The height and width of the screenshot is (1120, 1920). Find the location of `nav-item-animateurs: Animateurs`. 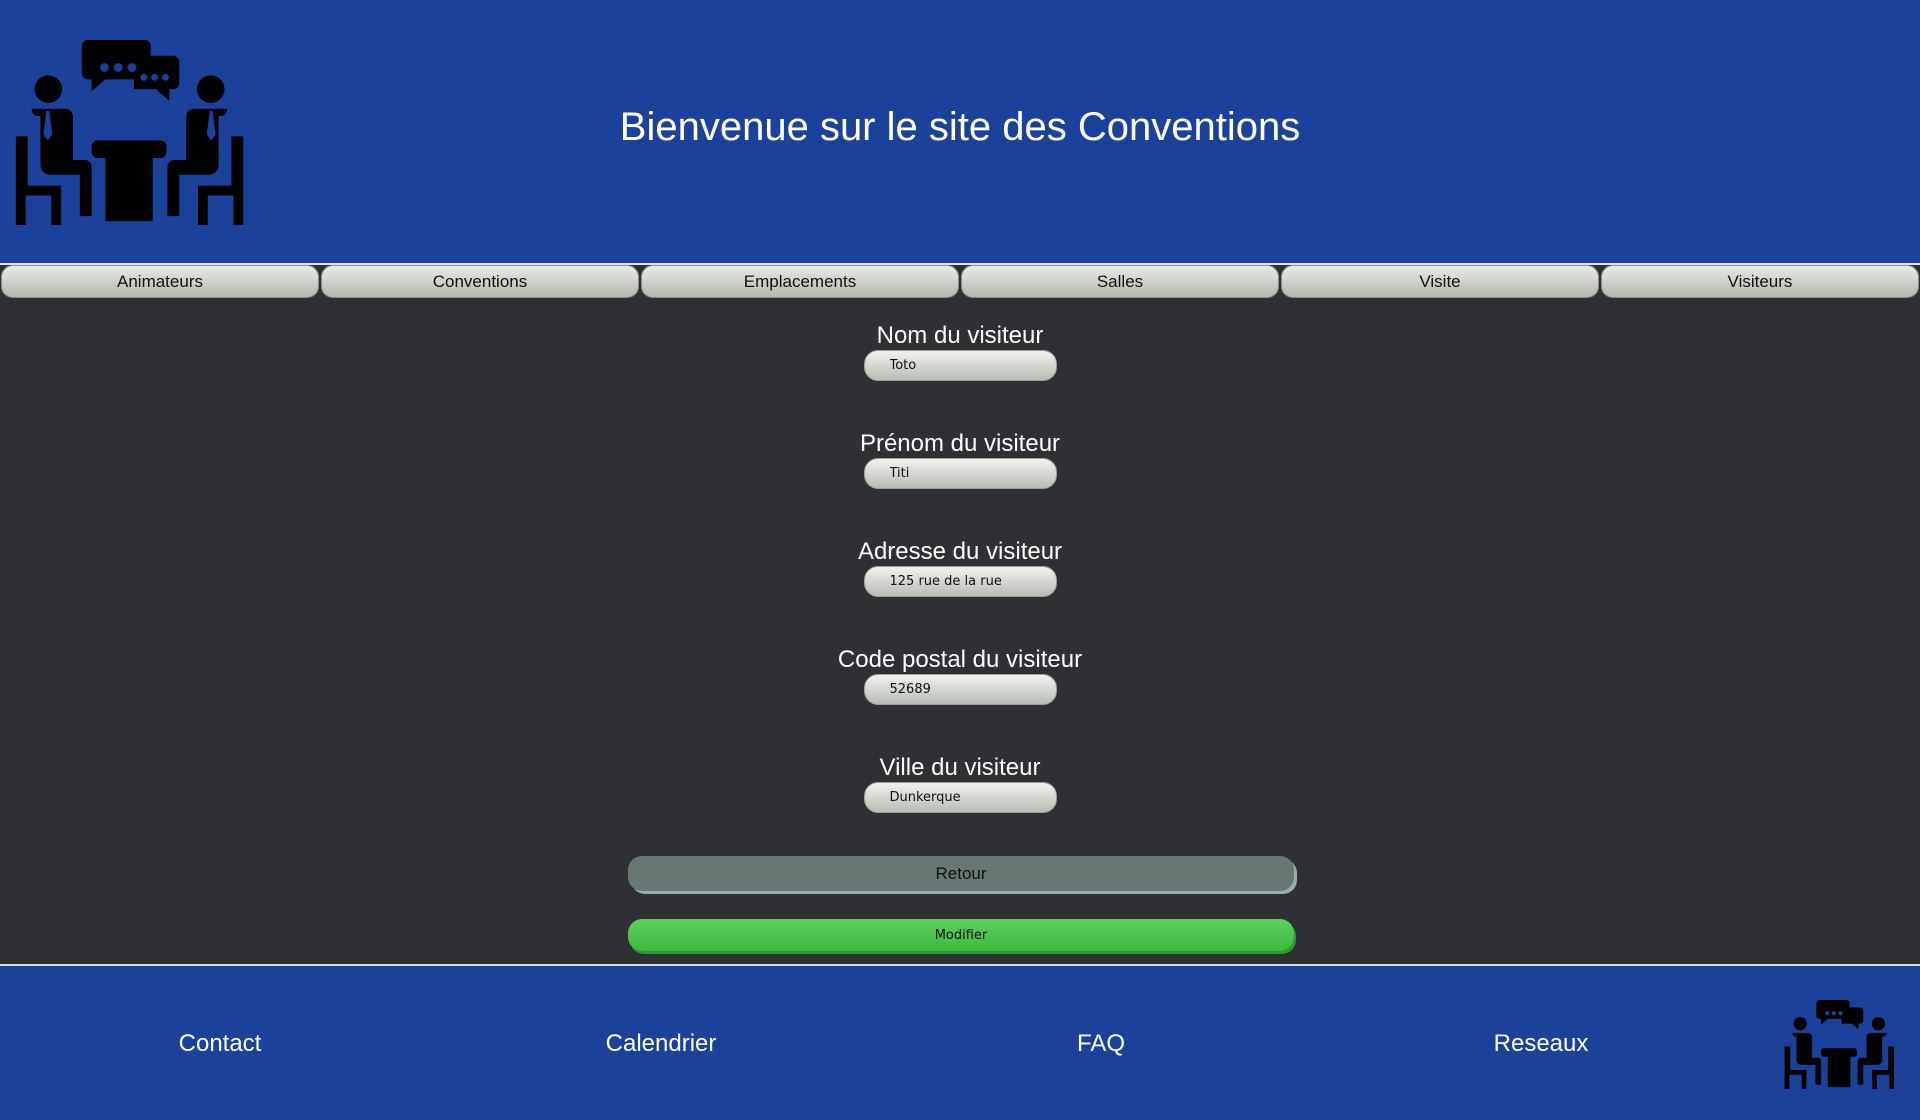

nav-item-animateurs: Animateurs is located at coordinates (160, 281).